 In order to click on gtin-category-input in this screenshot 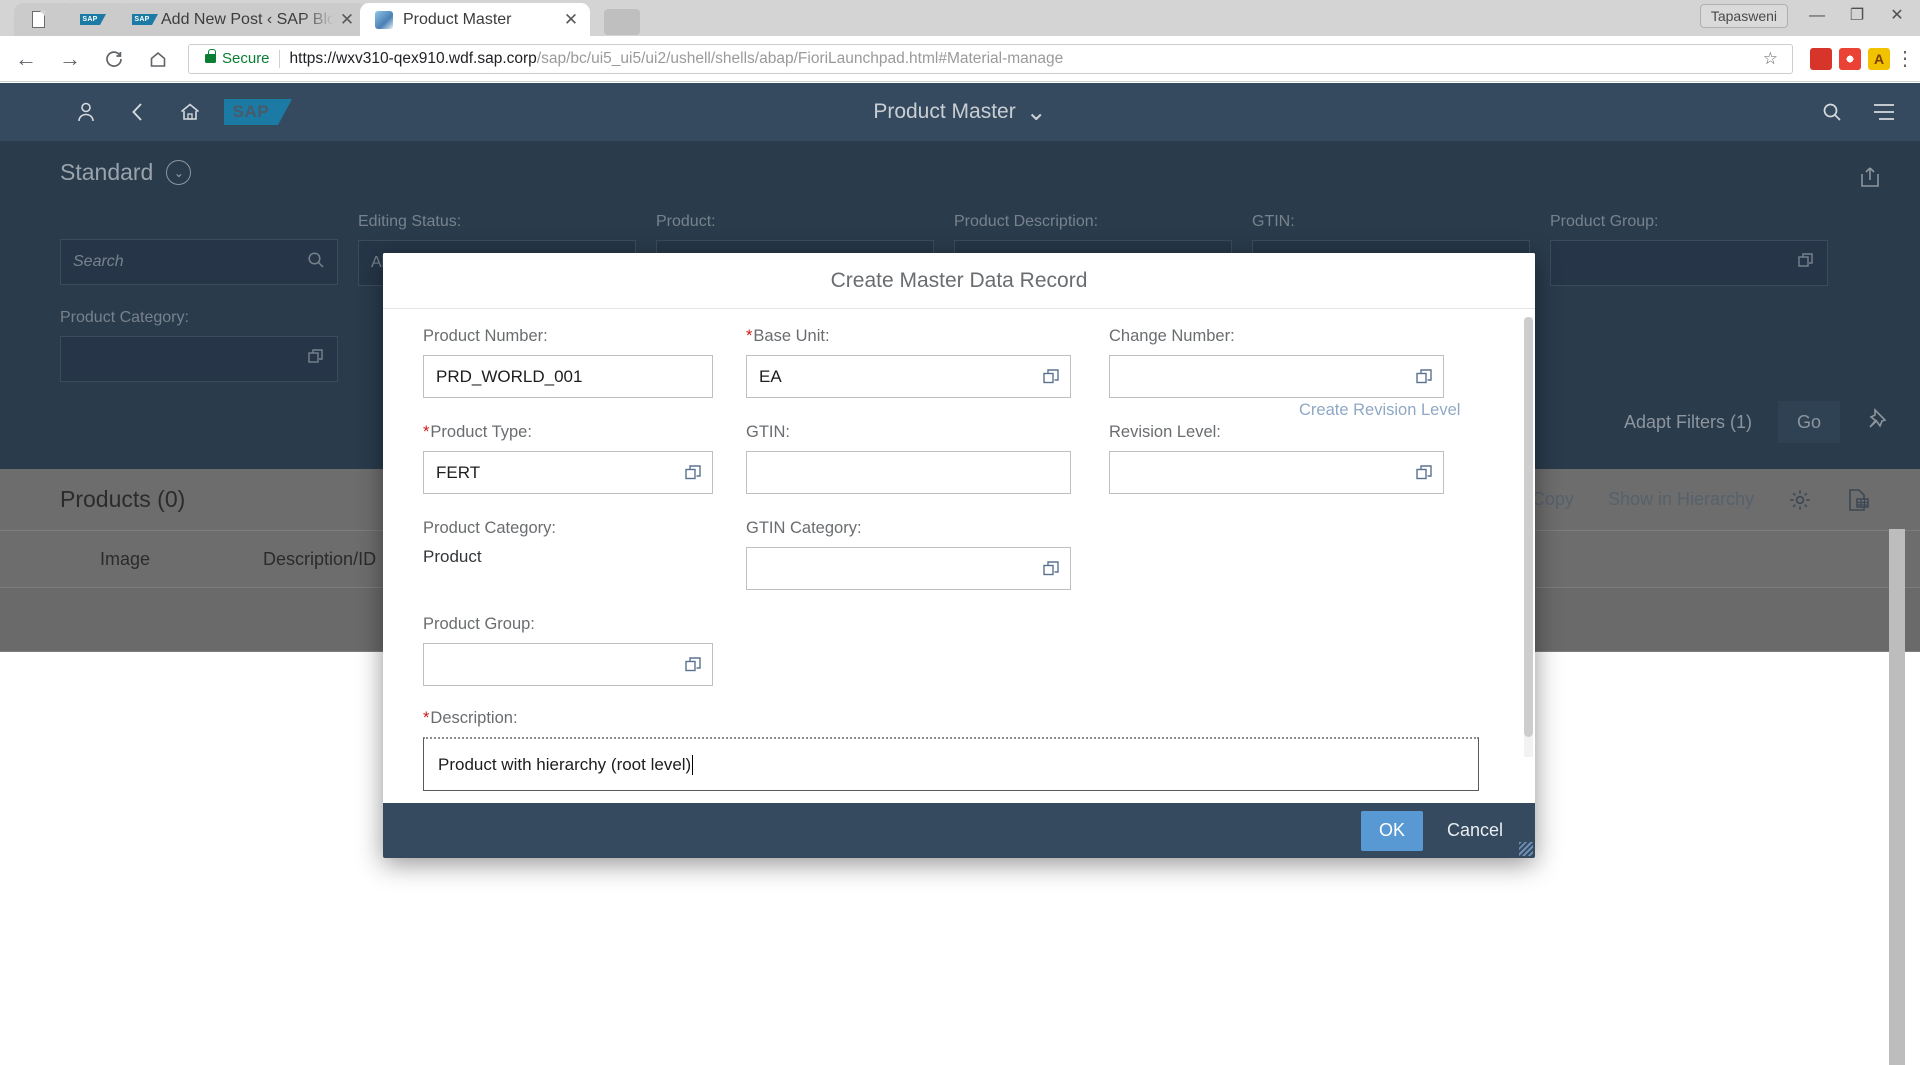, I will do `click(908, 568)`.